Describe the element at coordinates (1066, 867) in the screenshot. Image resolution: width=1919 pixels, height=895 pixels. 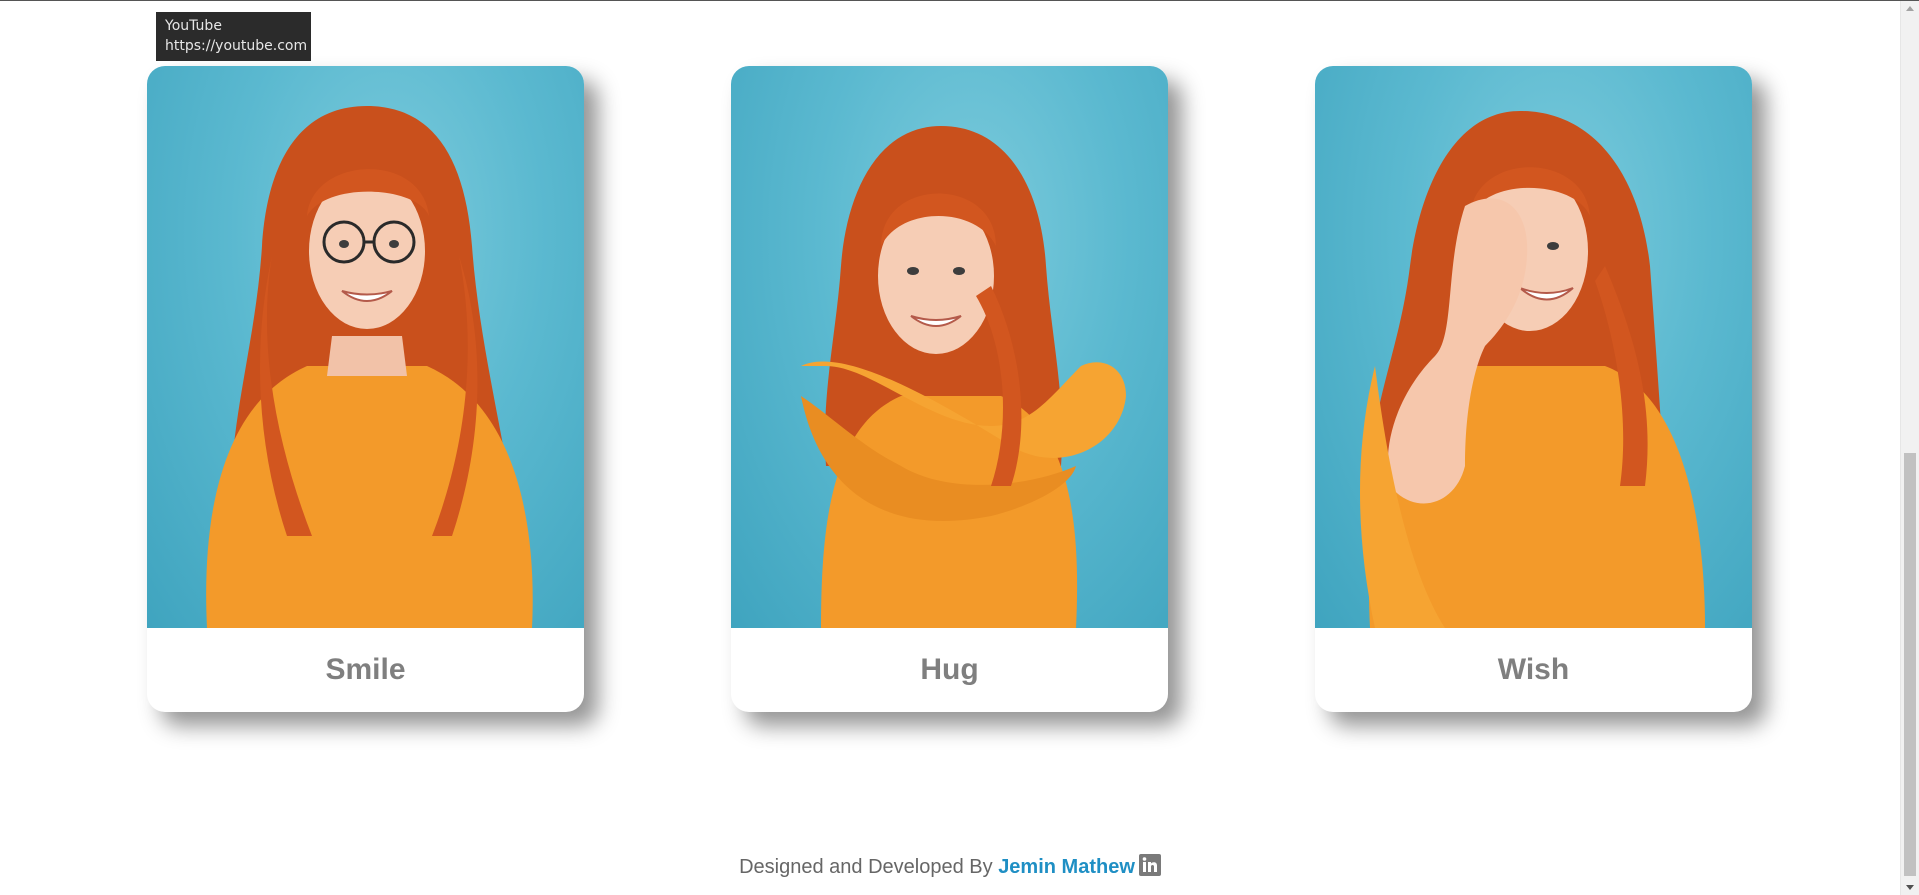
I see `author-link: Jemin Mathew` at that location.